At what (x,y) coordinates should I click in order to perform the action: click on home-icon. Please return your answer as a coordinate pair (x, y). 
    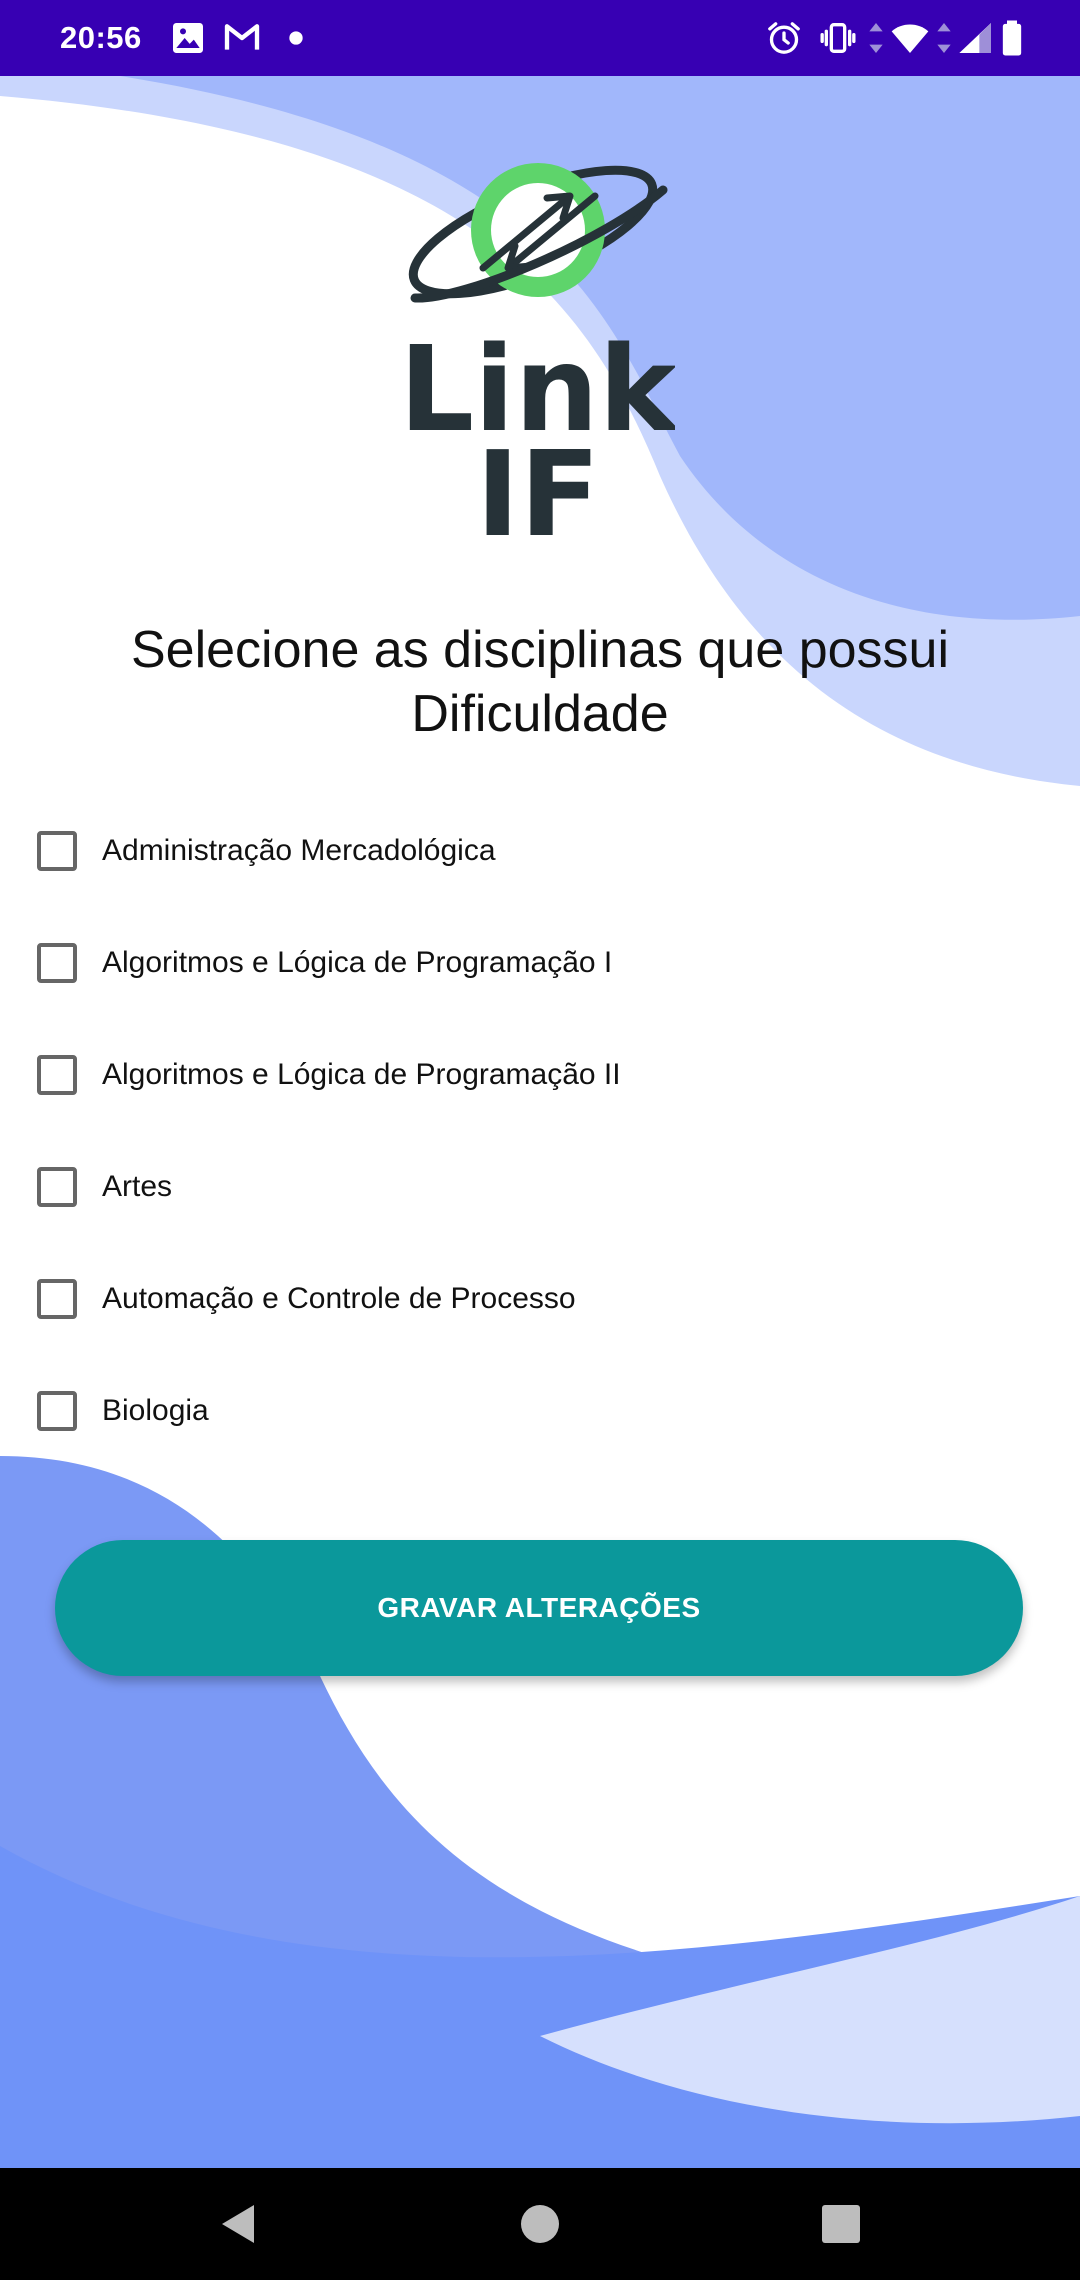
    Looking at the image, I should click on (540, 2224).